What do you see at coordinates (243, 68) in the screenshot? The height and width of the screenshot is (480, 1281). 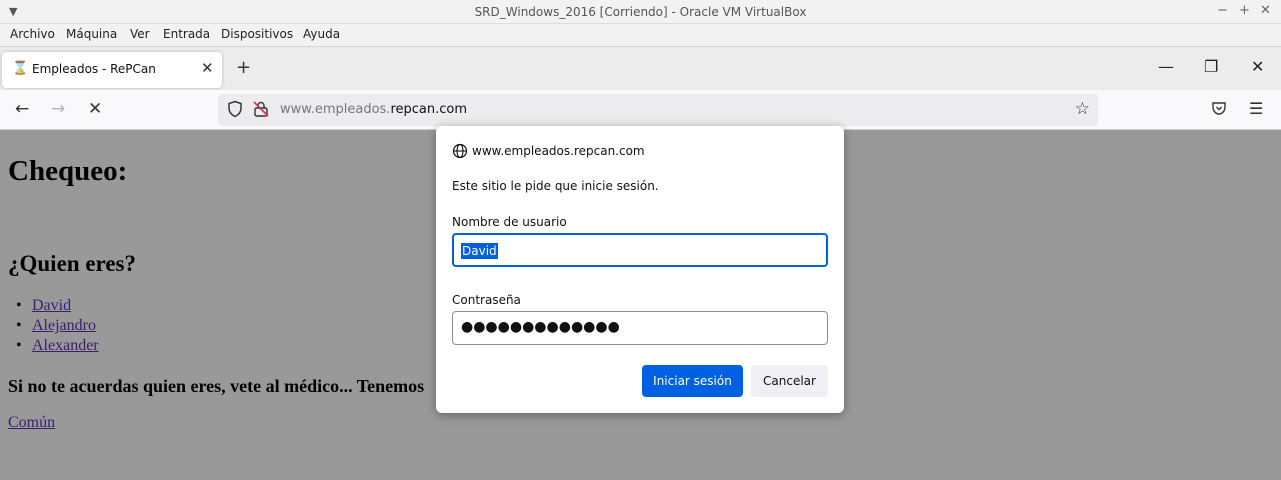 I see `new-tab-icon: +` at bounding box center [243, 68].